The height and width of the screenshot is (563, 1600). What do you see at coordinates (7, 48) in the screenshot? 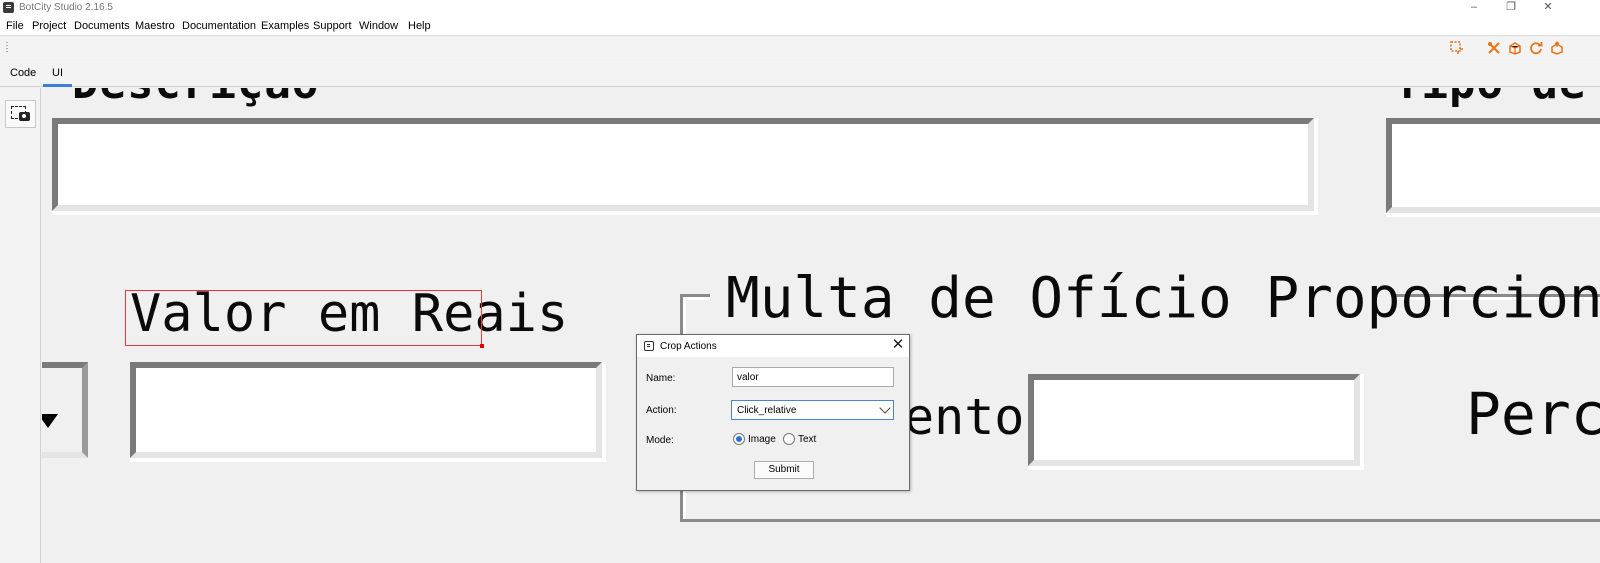
I see `toolbar-grip` at bounding box center [7, 48].